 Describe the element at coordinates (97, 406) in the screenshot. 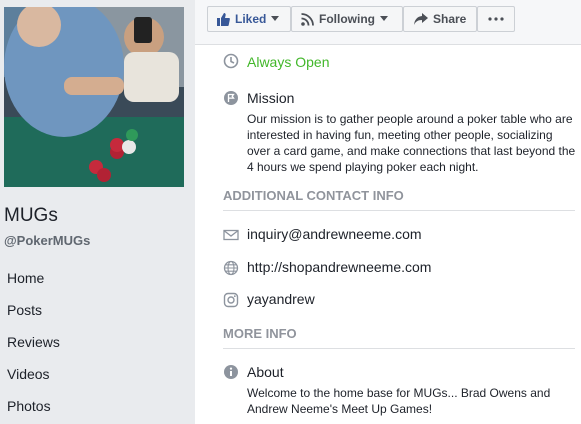

I see `nav-item-photos: Photos` at that location.